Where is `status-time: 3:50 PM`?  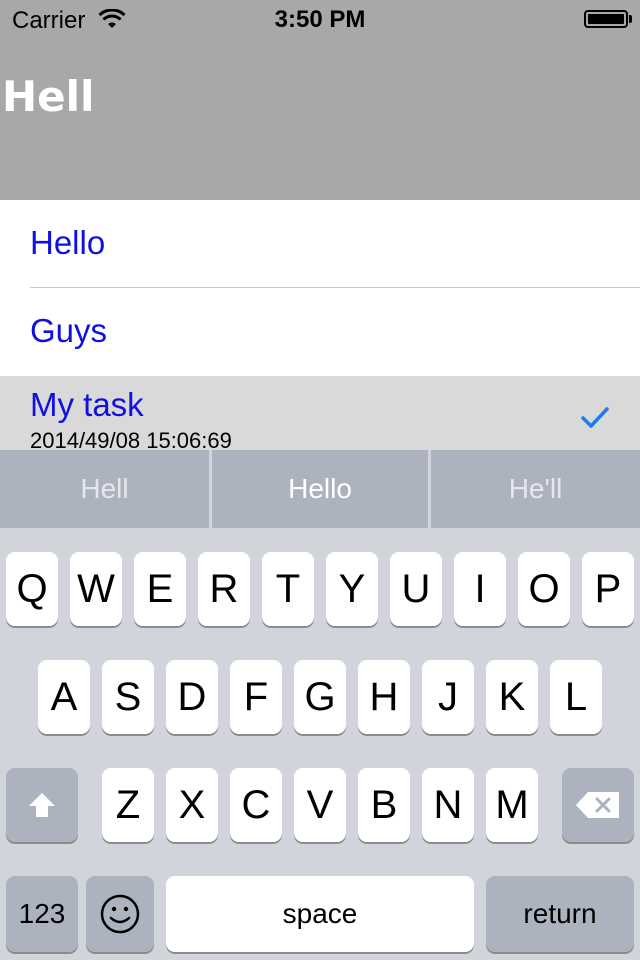
status-time: 3:50 PM is located at coordinates (320, 19).